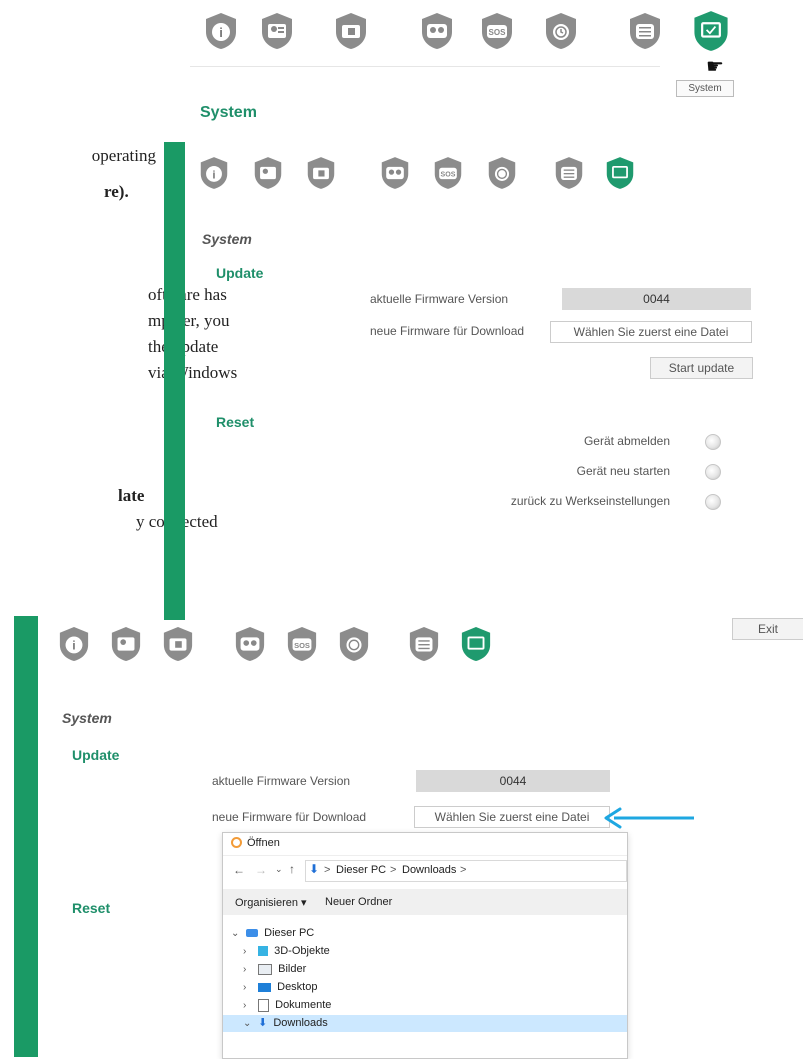  Describe the element at coordinates (767, 629) in the screenshot. I see `exit-button: Exit` at that location.